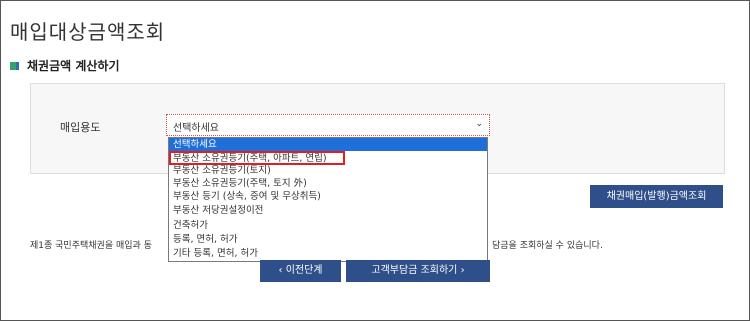  What do you see at coordinates (80, 127) in the screenshot?
I see `purpose-label: 매입용도` at bounding box center [80, 127].